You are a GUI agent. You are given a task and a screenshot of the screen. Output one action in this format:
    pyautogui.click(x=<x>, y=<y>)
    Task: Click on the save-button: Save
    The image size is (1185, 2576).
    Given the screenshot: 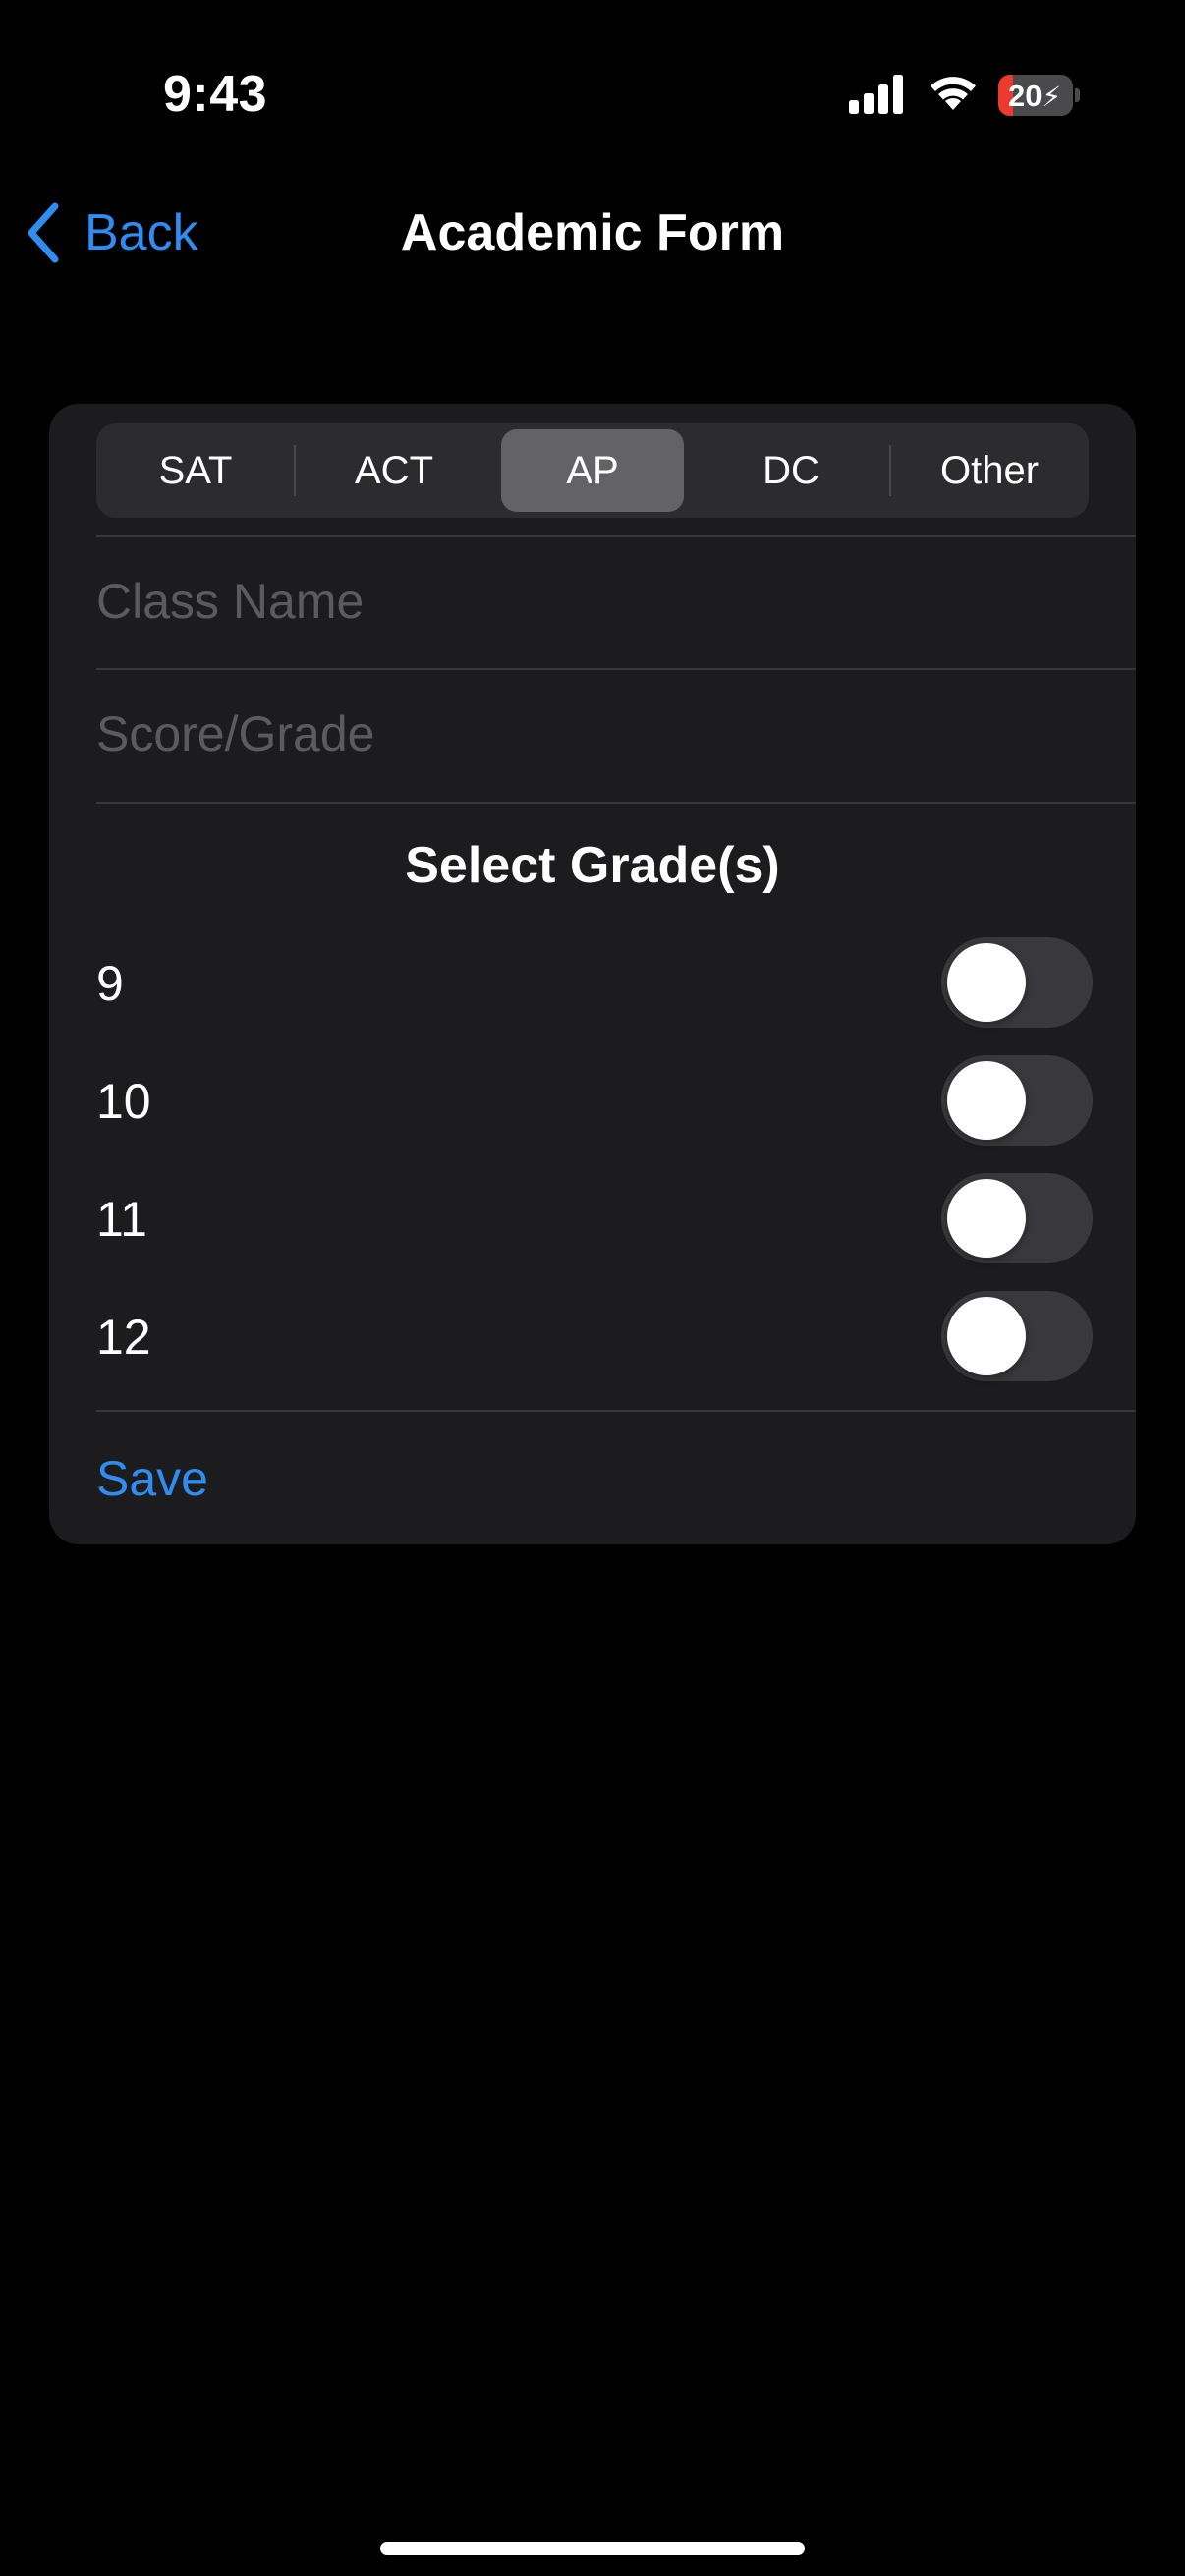 What is the action you would take?
    pyautogui.click(x=152, y=1478)
    